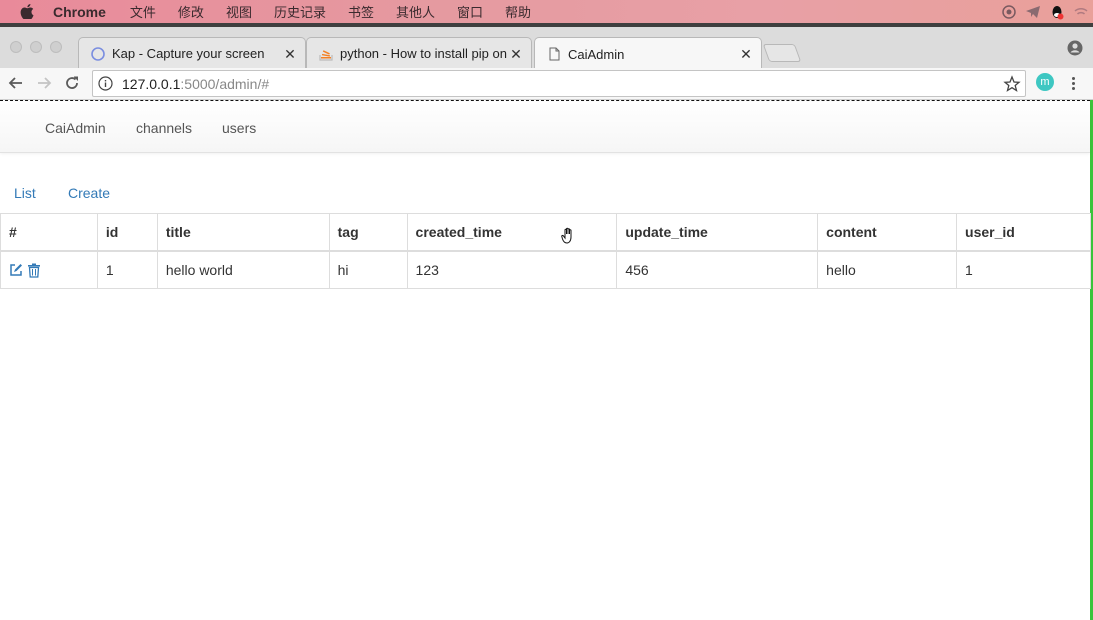 This screenshot has width=1093, height=620. Describe the element at coordinates (1009, 12) in the screenshot. I see `record-icon` at that location.